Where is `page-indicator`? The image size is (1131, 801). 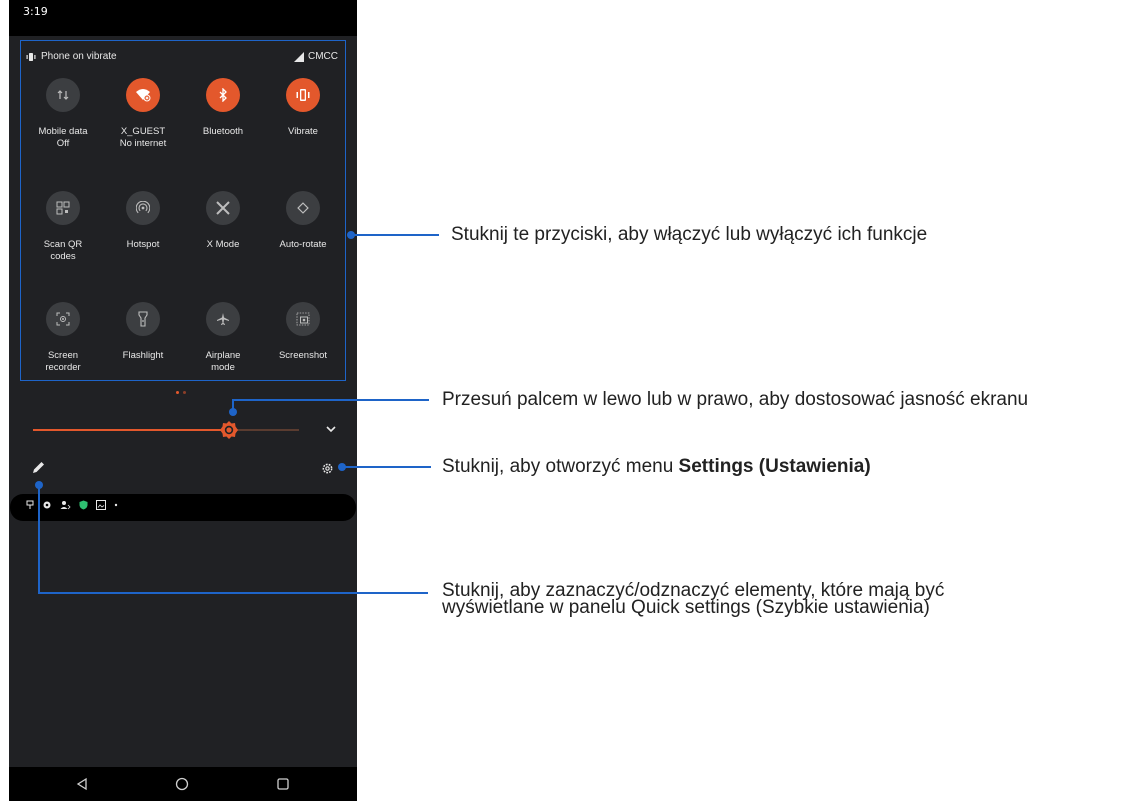 page-indicator is located at coordinates (181, 392).